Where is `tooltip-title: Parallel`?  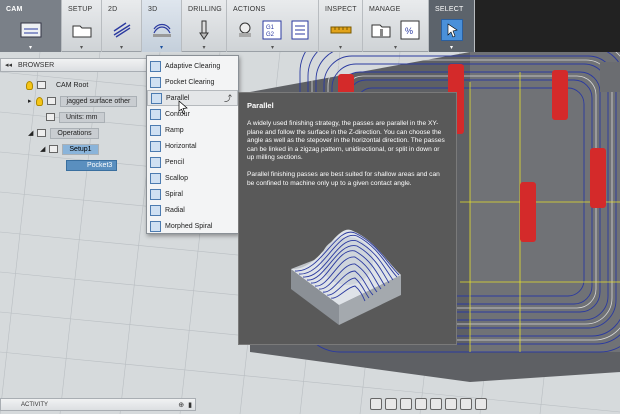 tooltip-title: Parallel is located at coordinates (260, 105).